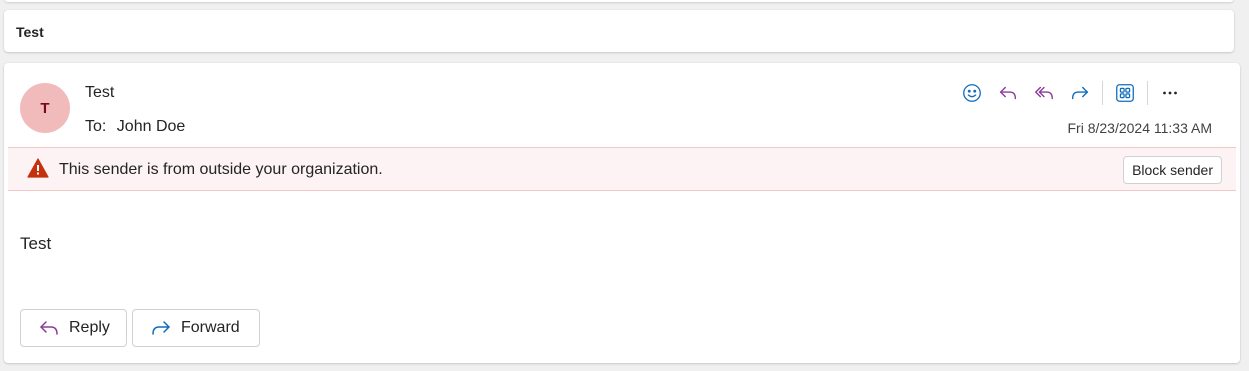 The image size is (1249, 371). I want to click on previous-card-edge, so click(619, 1).